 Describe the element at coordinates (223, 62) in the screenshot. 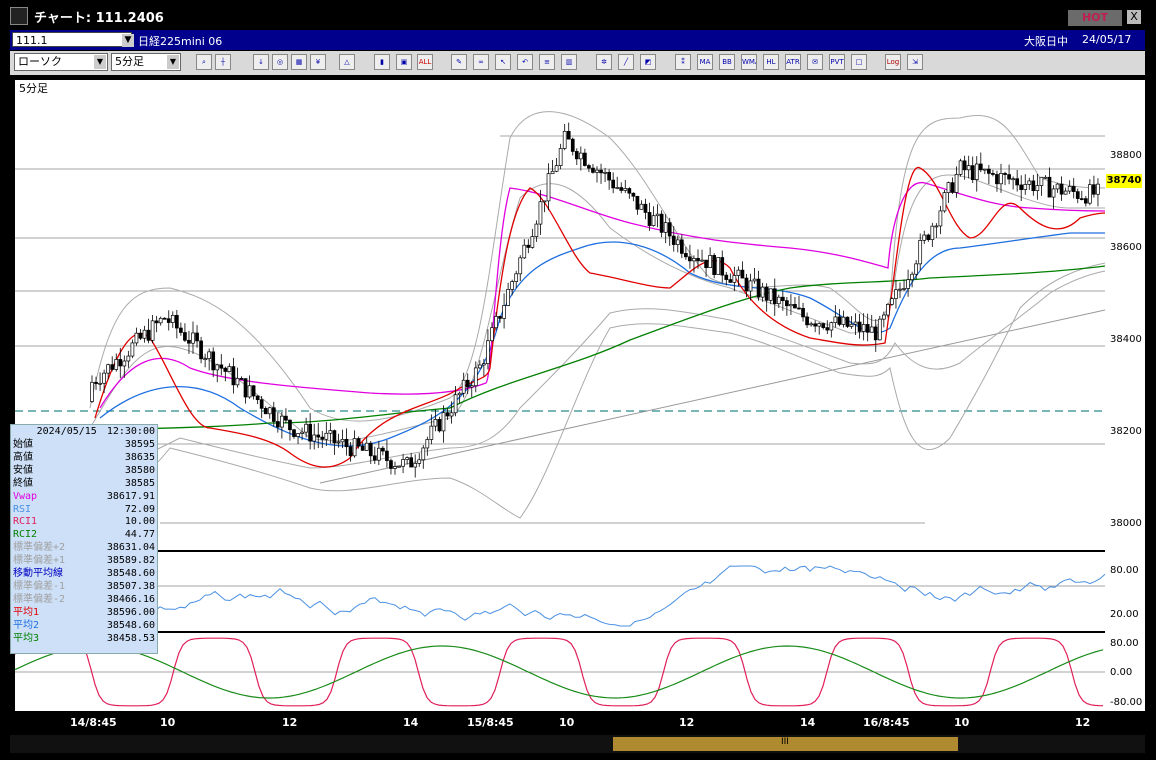

I see `crosshair-icon: ┼` at that location.